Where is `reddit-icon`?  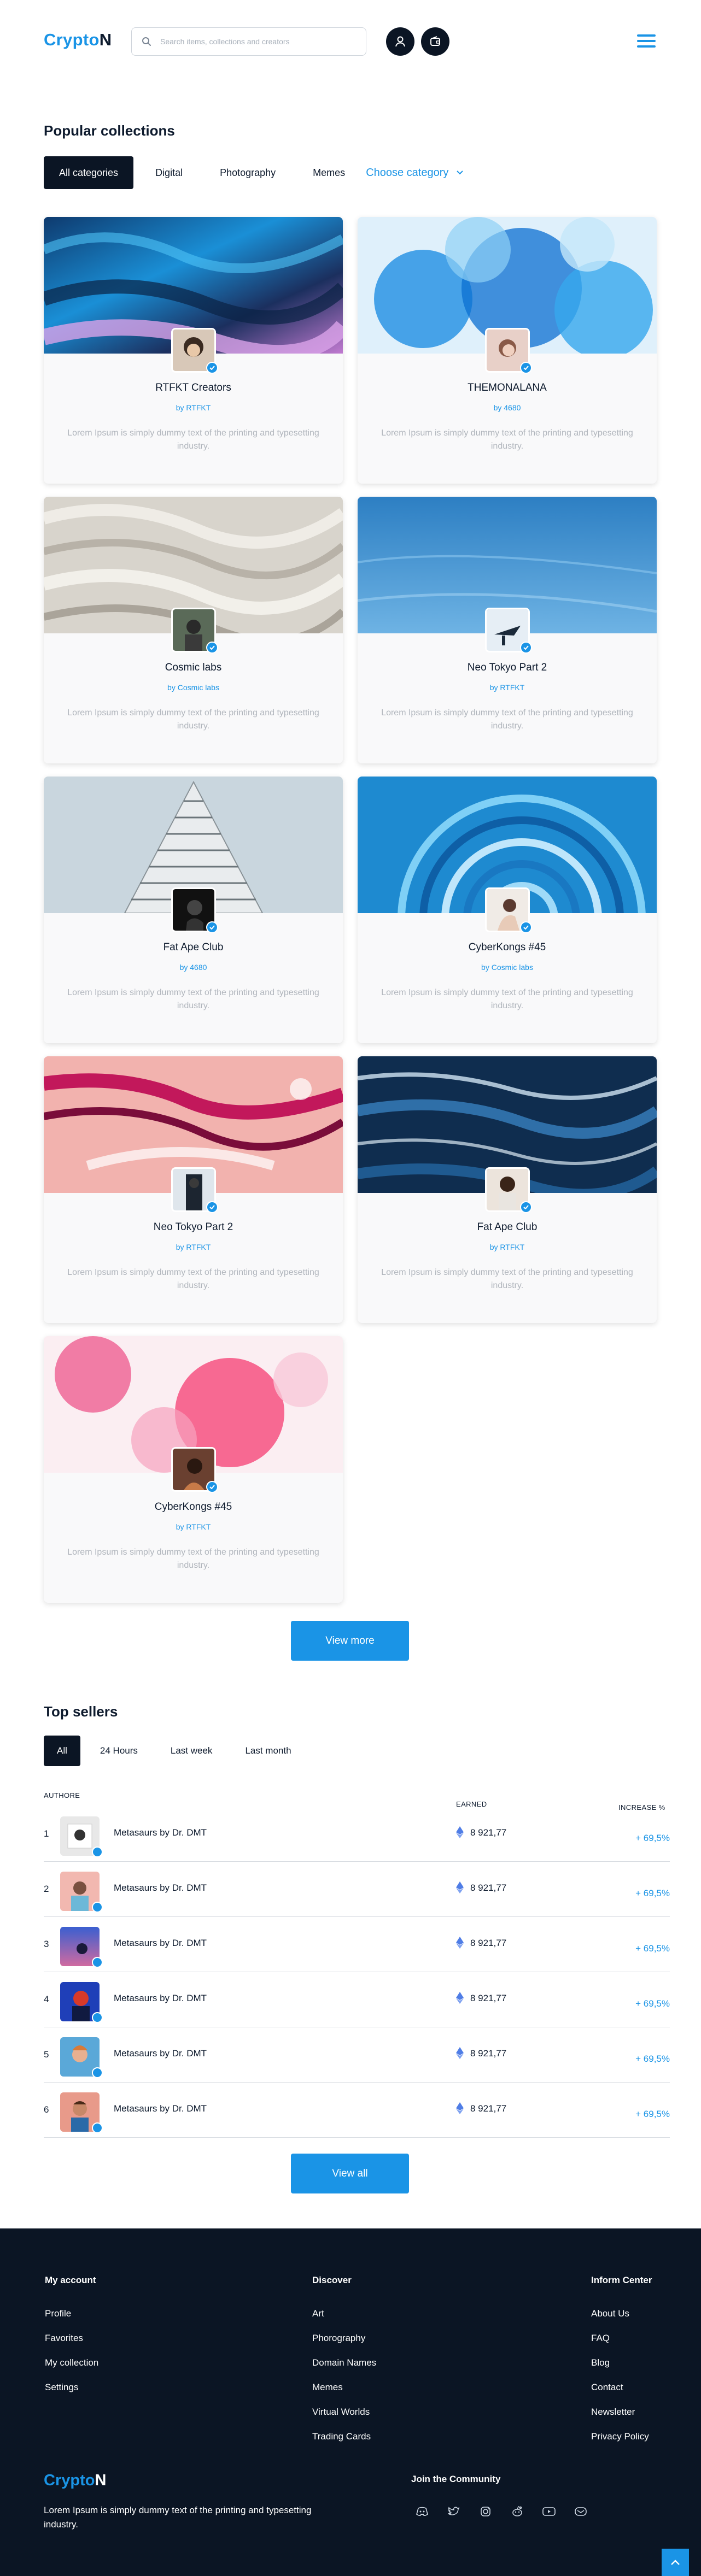 reddit-icon is located at coordinates (517, 2512).